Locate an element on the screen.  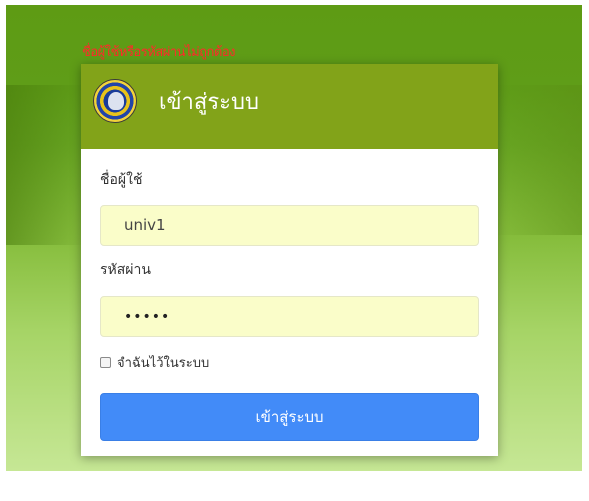
remember-me-checkbox is located at coordinates (105, 362).